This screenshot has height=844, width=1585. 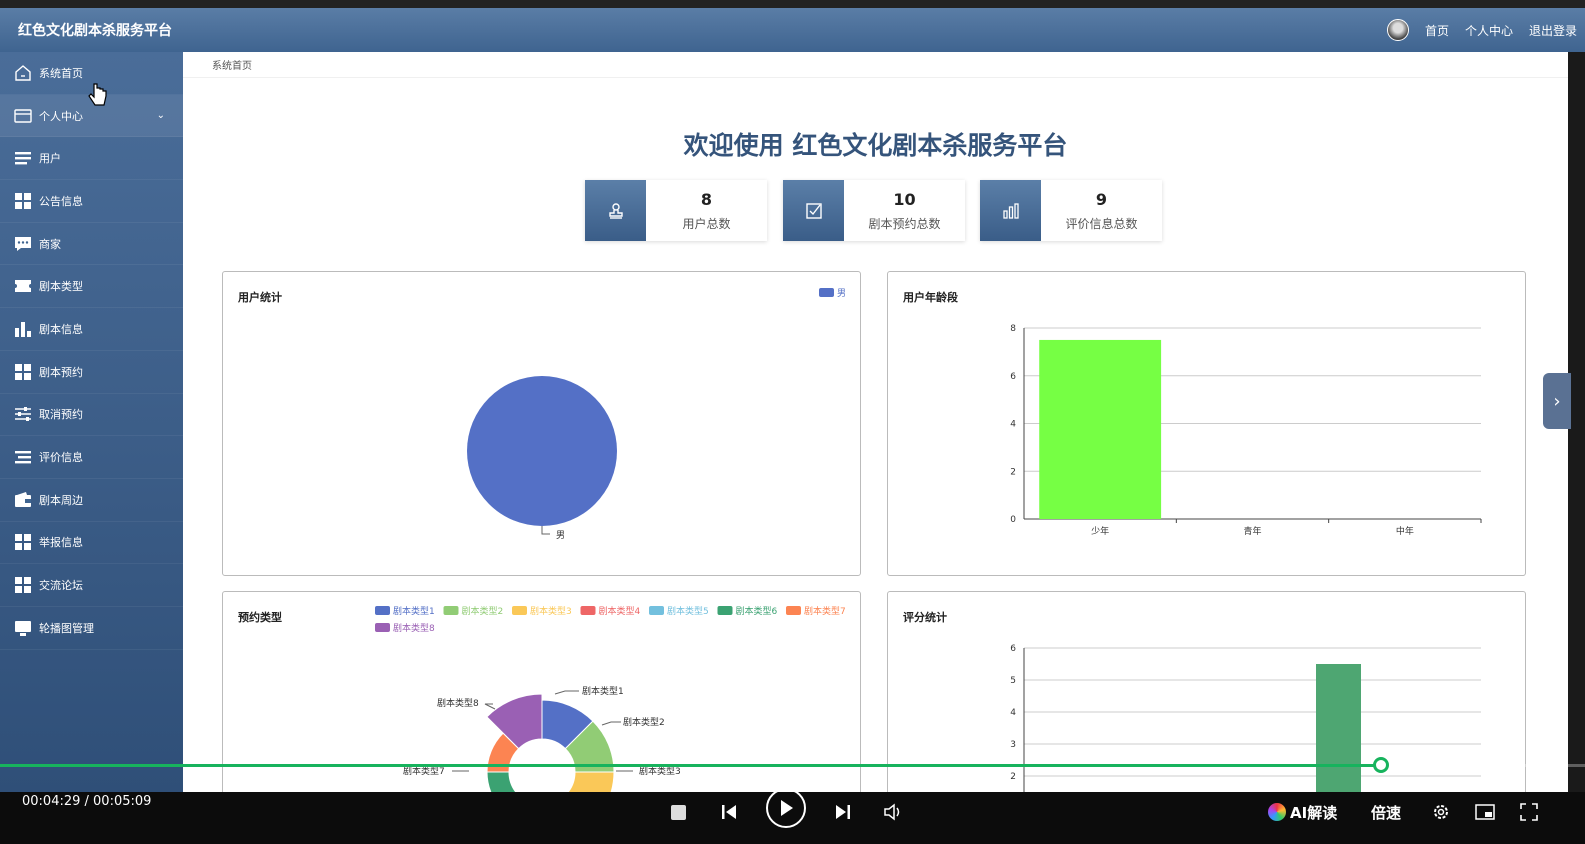 I want to click on play-icon, so click(x=787, y=808).